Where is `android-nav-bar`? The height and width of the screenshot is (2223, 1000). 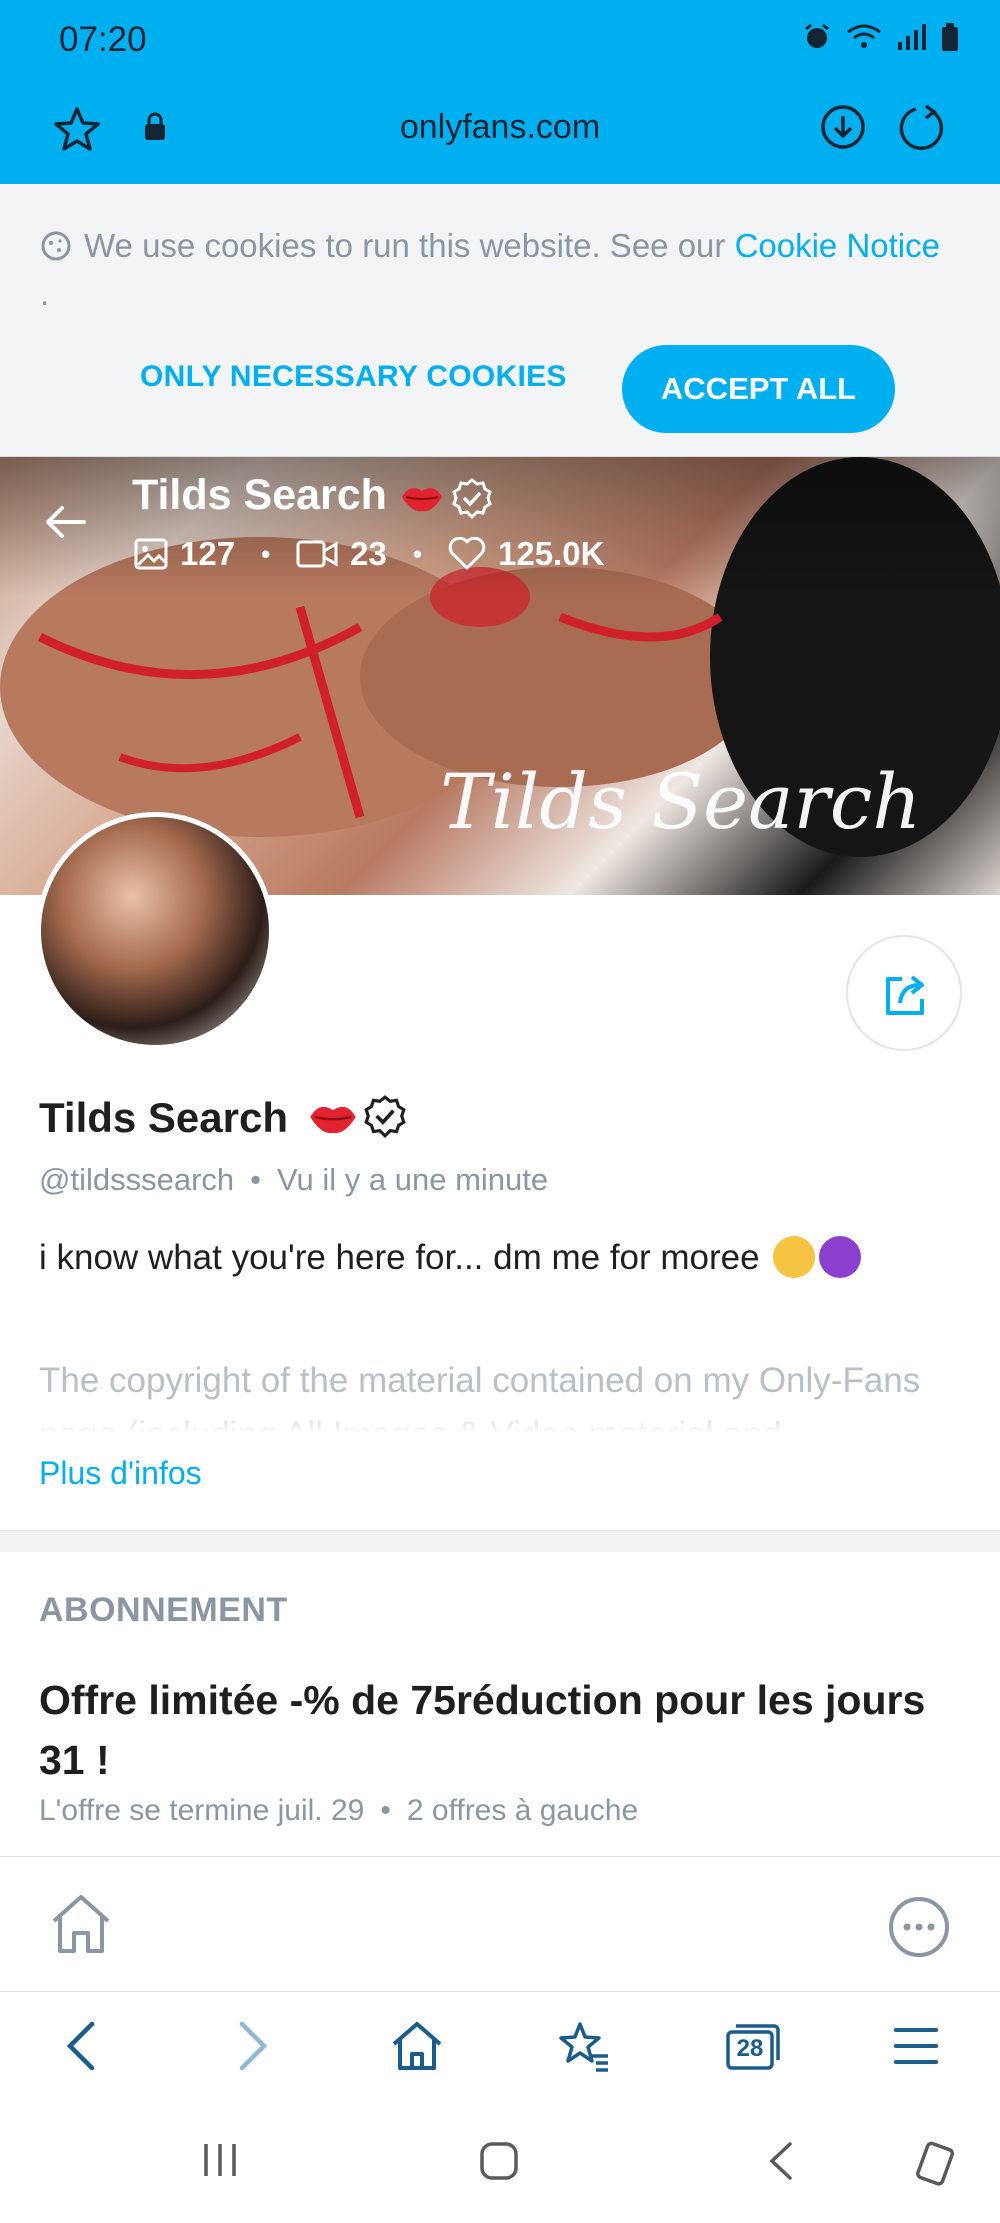
android-nav-bar is located at coordinates (500, 2163).